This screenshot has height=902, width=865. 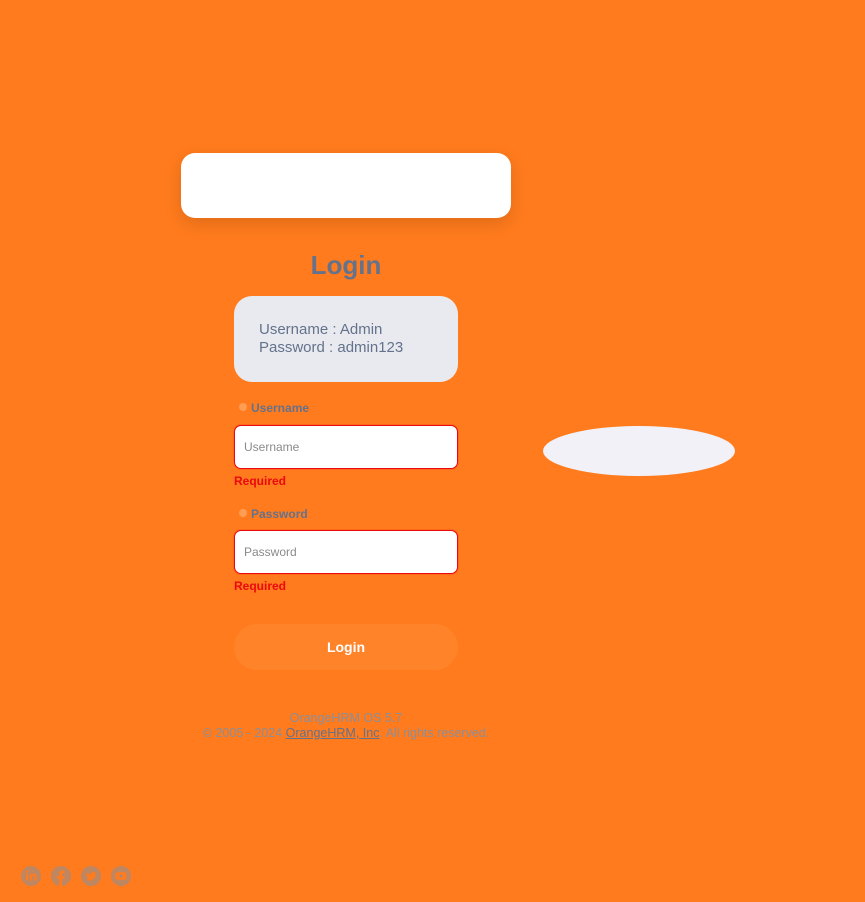 I want to click on linkedin-link, so click(x=31, y=876).